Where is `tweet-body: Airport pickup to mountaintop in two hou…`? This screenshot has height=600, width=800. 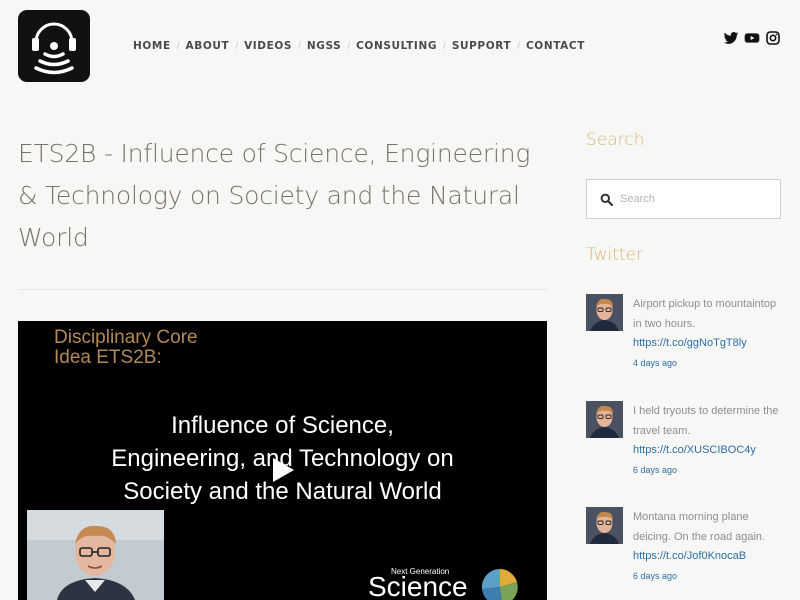 tweet-body: Airport pickup to mountaintop in two hou… is located at coordinates (709, 333).